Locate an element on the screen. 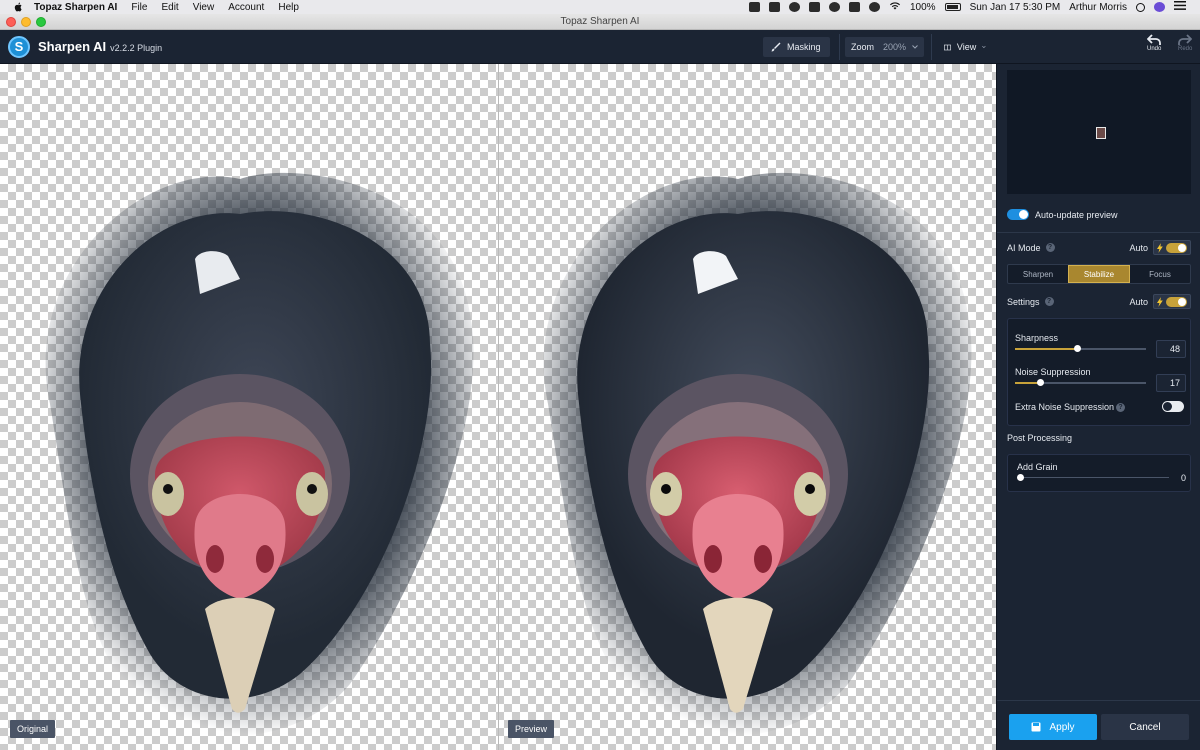  add-grain-value: 0 is located at coordinates (1184, 478).